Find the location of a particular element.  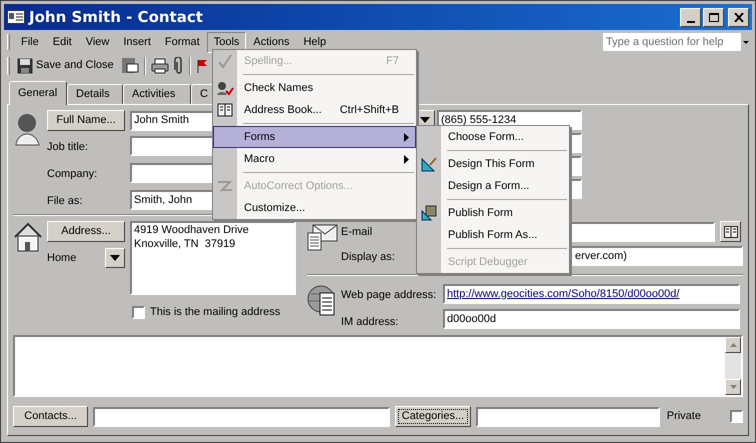

menu-bar-item: File is located at coordinates (30, 42).